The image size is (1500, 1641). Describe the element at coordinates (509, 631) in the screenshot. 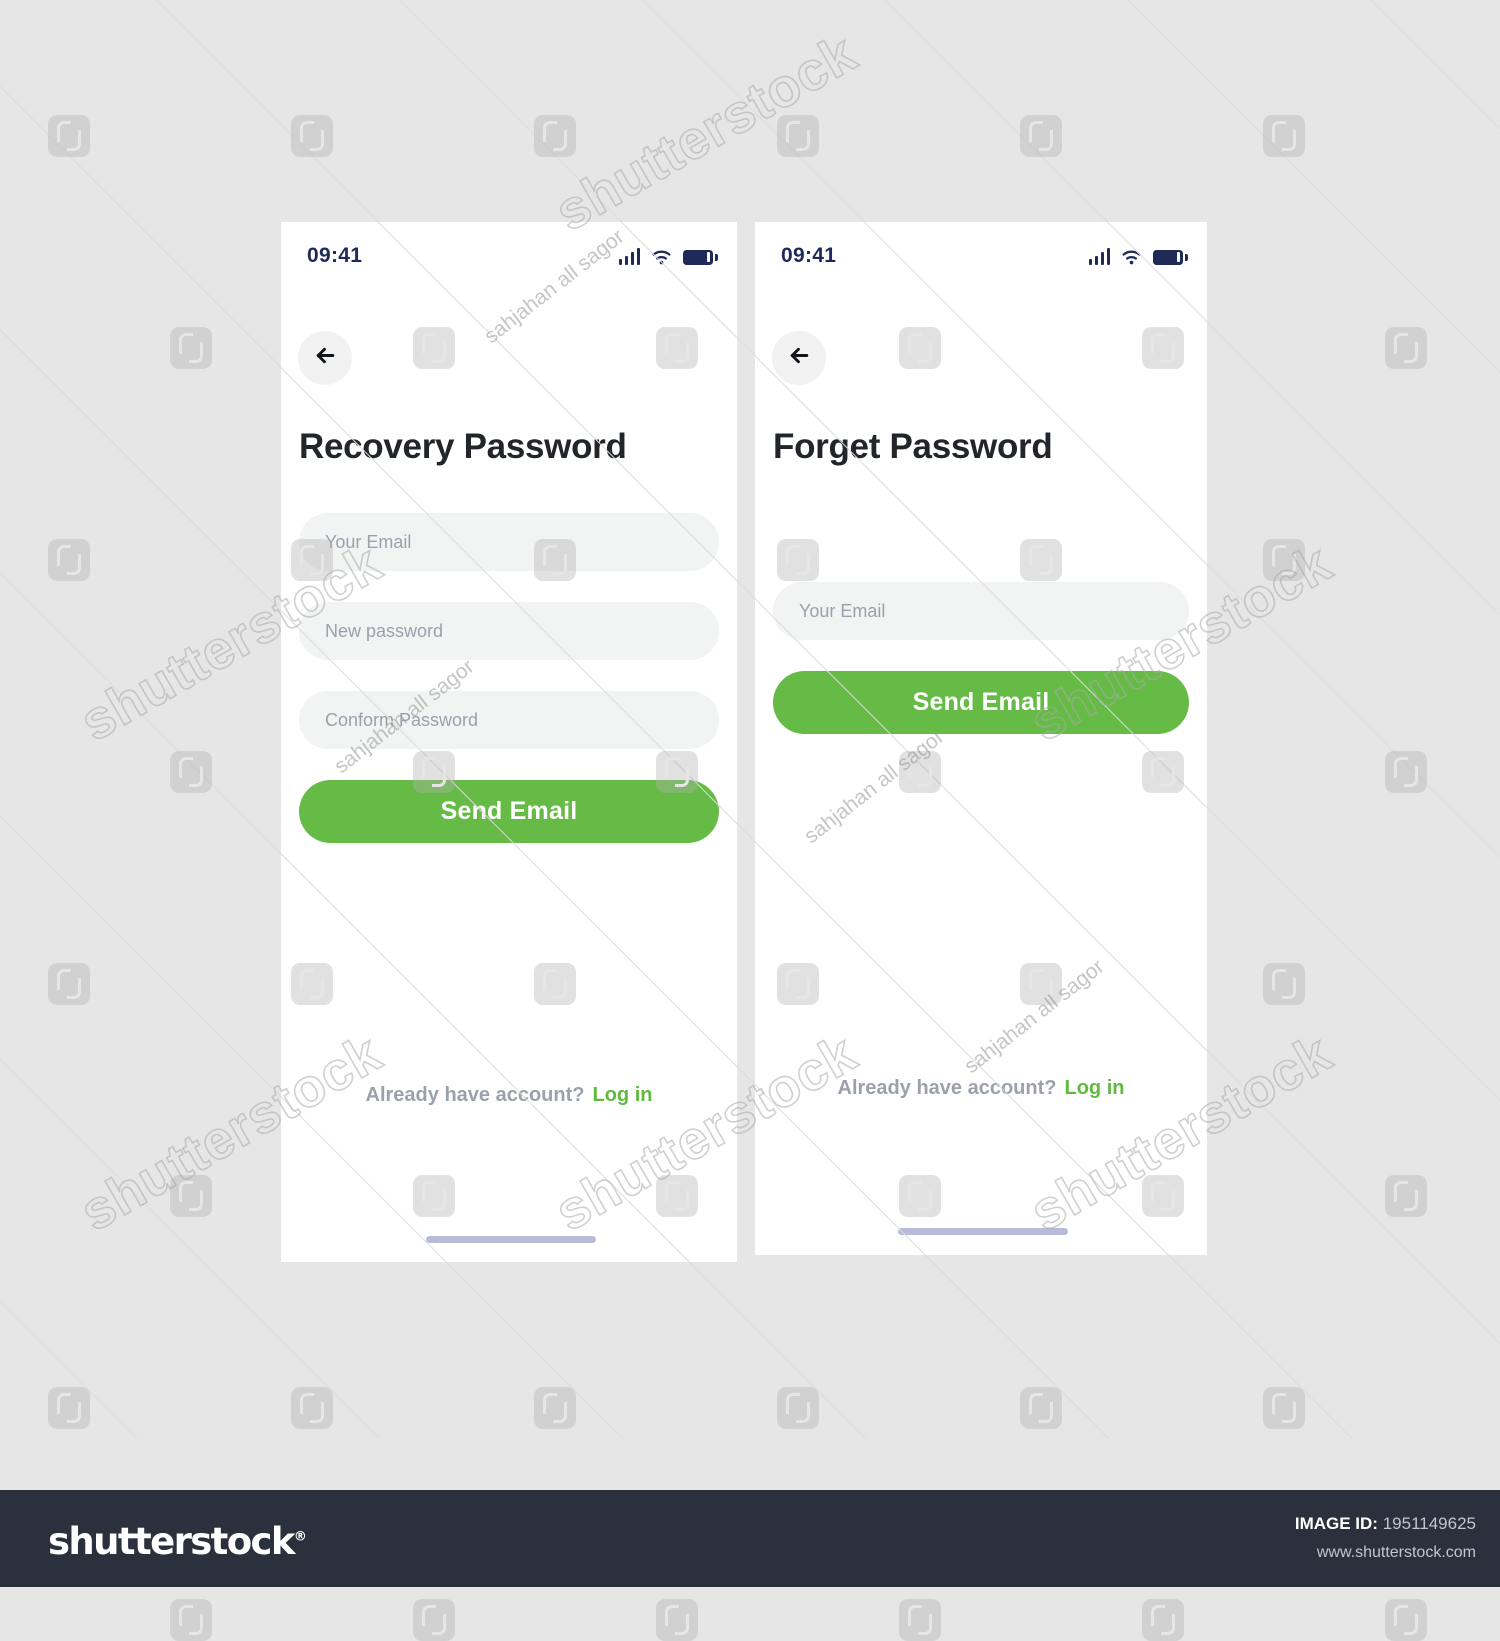

I see `new-password-field: New password` at that location.